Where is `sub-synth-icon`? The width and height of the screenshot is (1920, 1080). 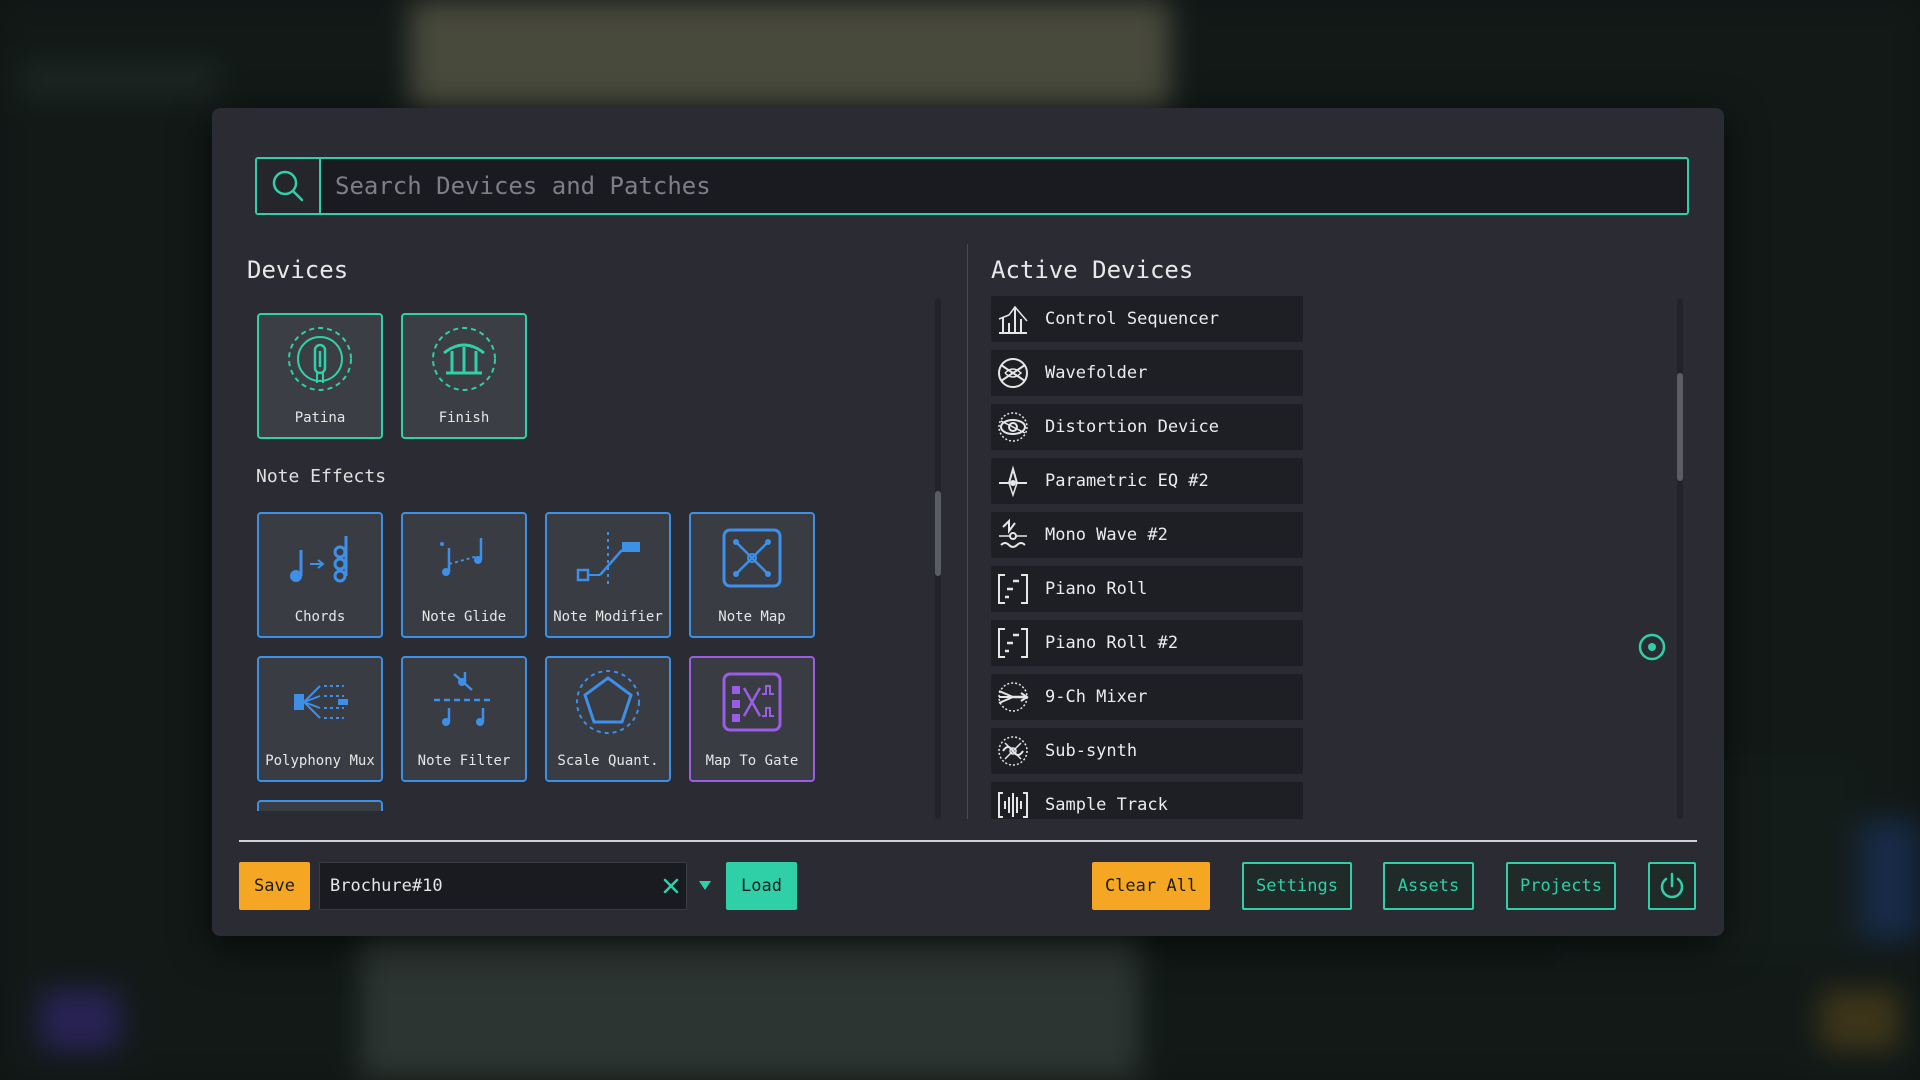 sub-synth-icon is located at coordinates (1013, 751).